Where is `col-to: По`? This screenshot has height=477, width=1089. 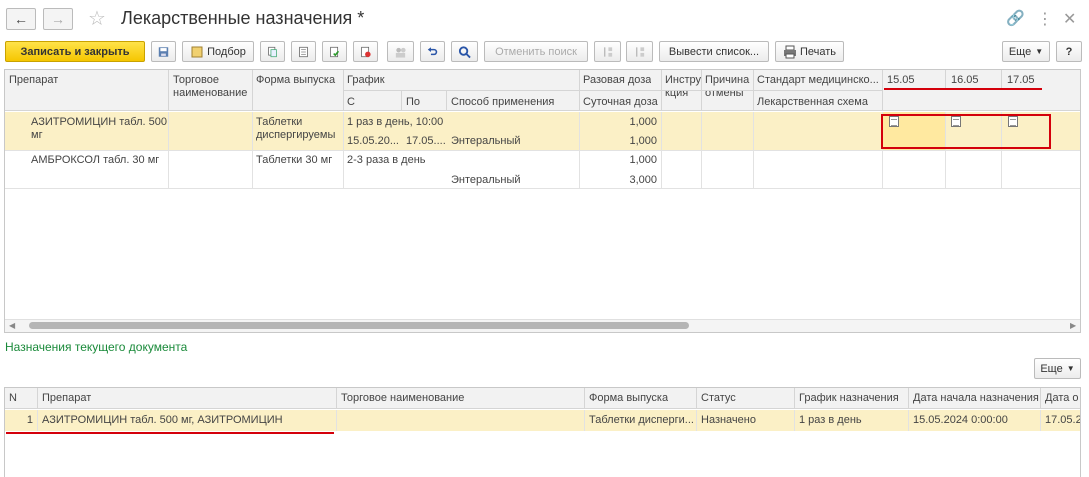 col-to: По is located at coordinates (413, 102).